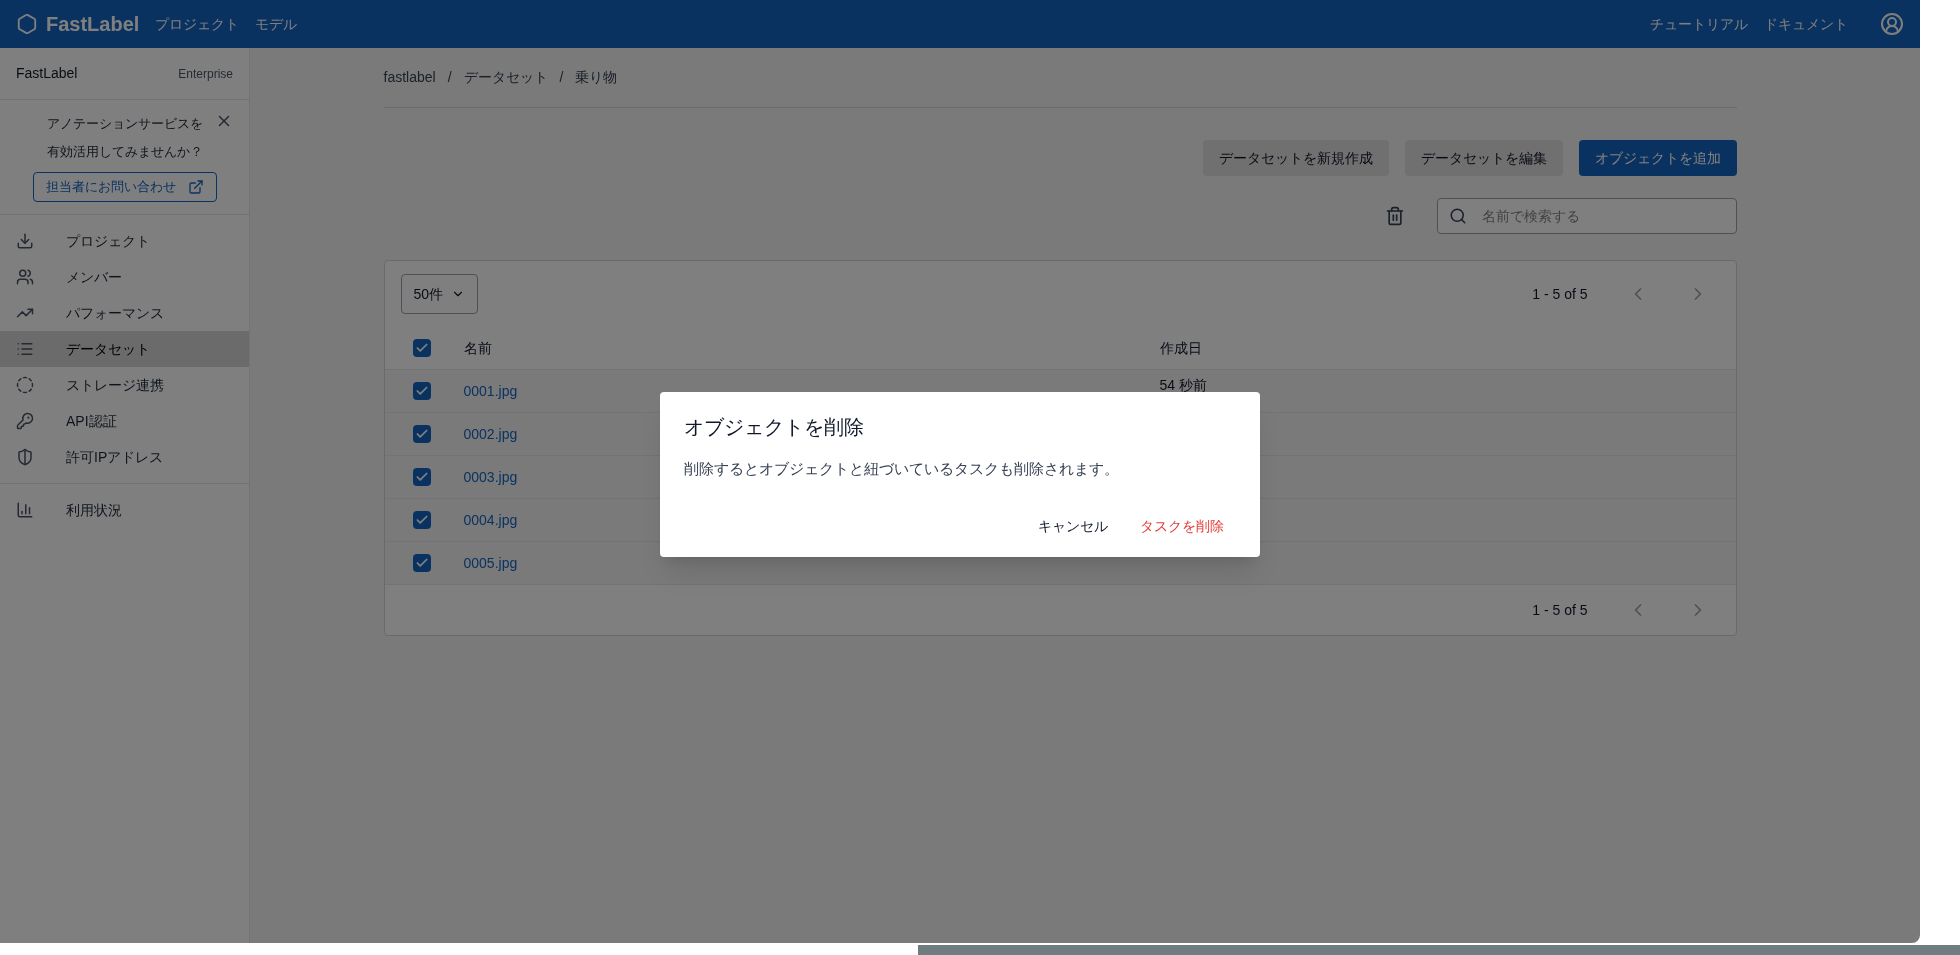 The width and height of the screenshot is (1960, 955). What do you see at coordinates (902, 469) in the screenshot?
I see `dialog-message: 削除するとオブジェクトと紐づいているタスクも削除されます。` at bounding box center [902, 469].